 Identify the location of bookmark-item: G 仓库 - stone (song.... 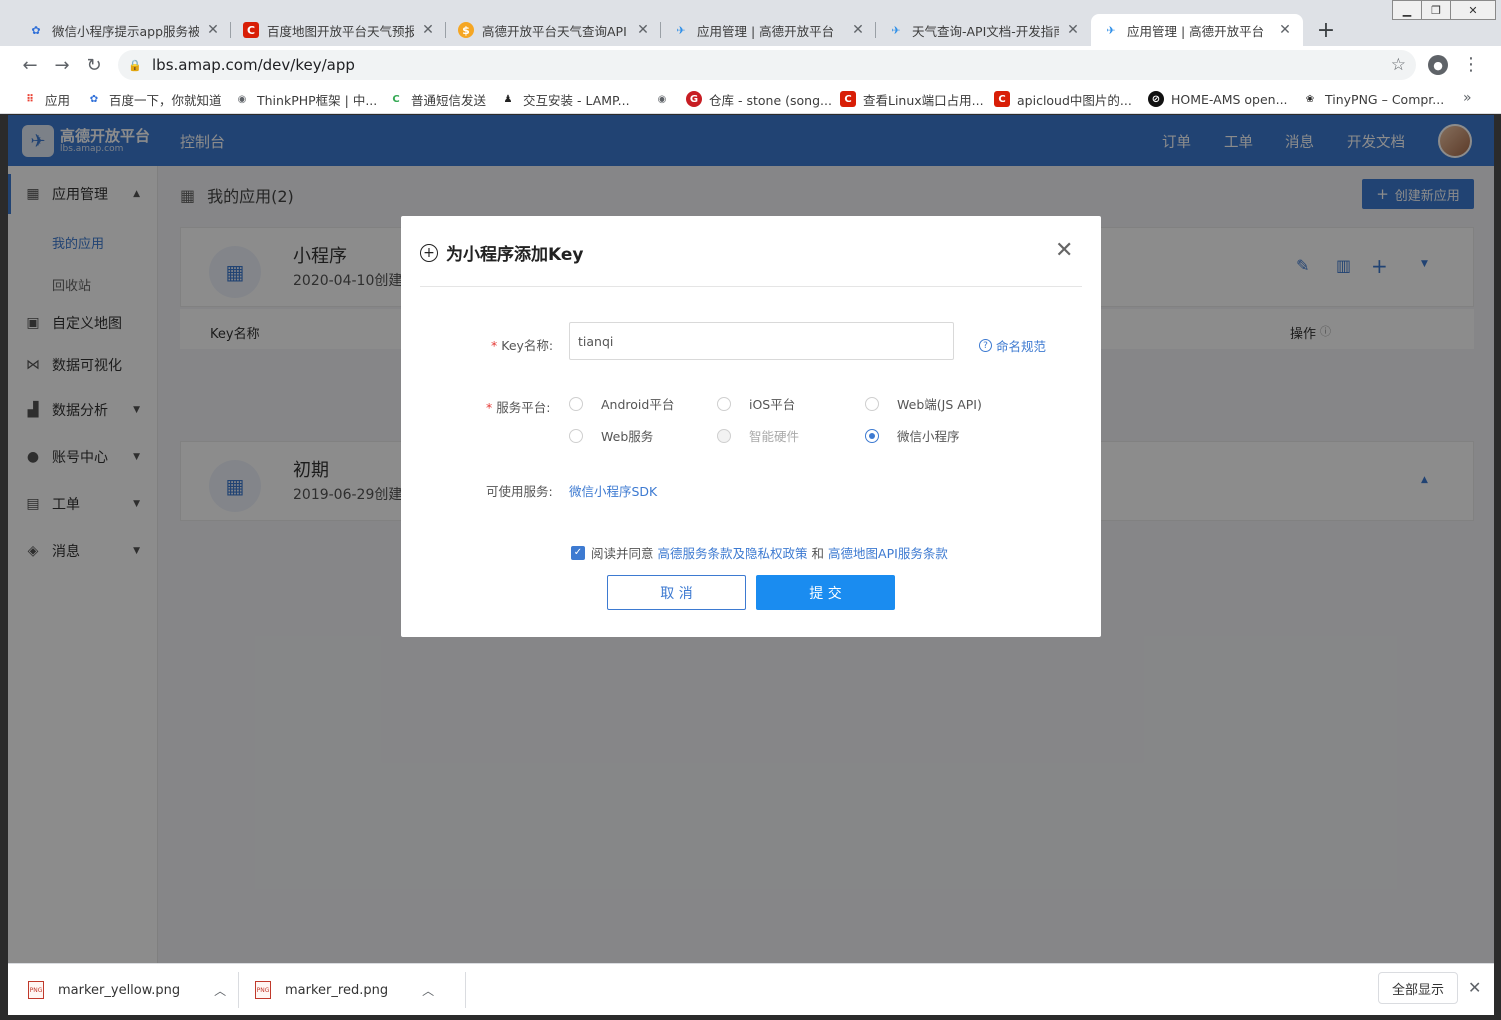
(759, 99).